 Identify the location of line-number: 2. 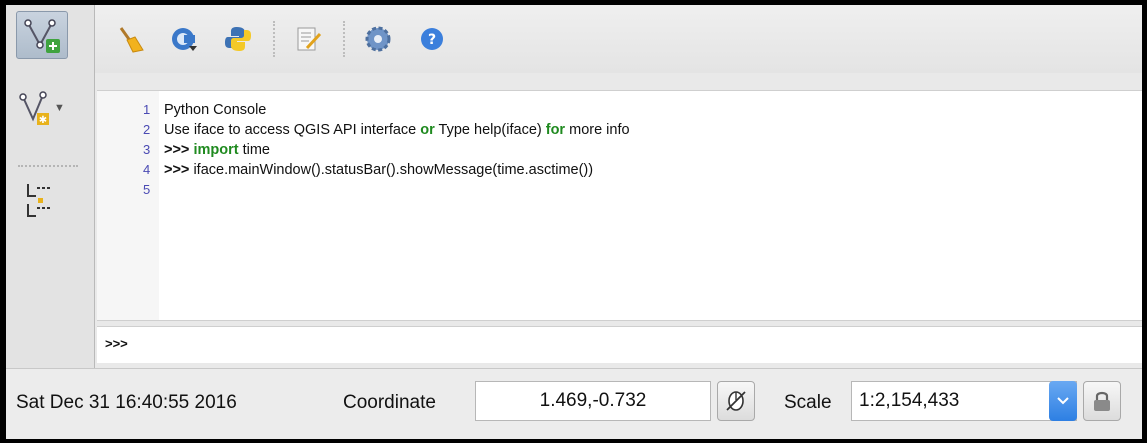
(147, 129).